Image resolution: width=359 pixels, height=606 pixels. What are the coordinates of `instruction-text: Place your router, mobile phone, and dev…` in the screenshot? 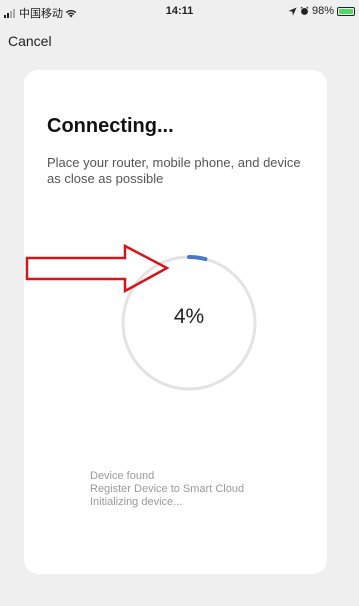 It's located at (174, 170).